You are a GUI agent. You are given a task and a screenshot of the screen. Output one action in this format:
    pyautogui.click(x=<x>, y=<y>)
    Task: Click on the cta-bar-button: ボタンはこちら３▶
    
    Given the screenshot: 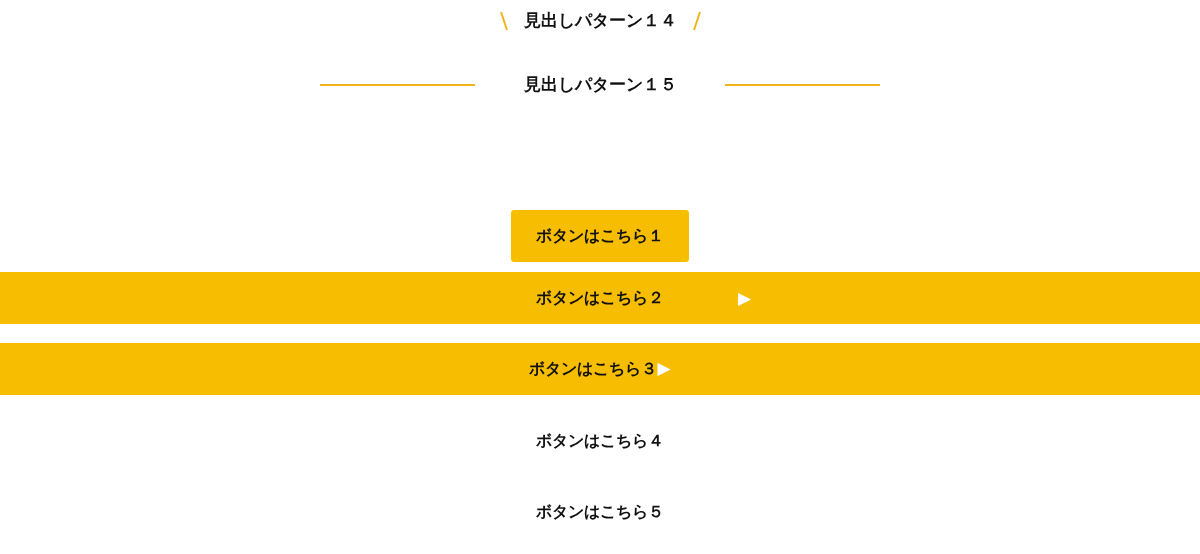 What is the action you would take?
    pyautogui.click(x=600, y=369)
    